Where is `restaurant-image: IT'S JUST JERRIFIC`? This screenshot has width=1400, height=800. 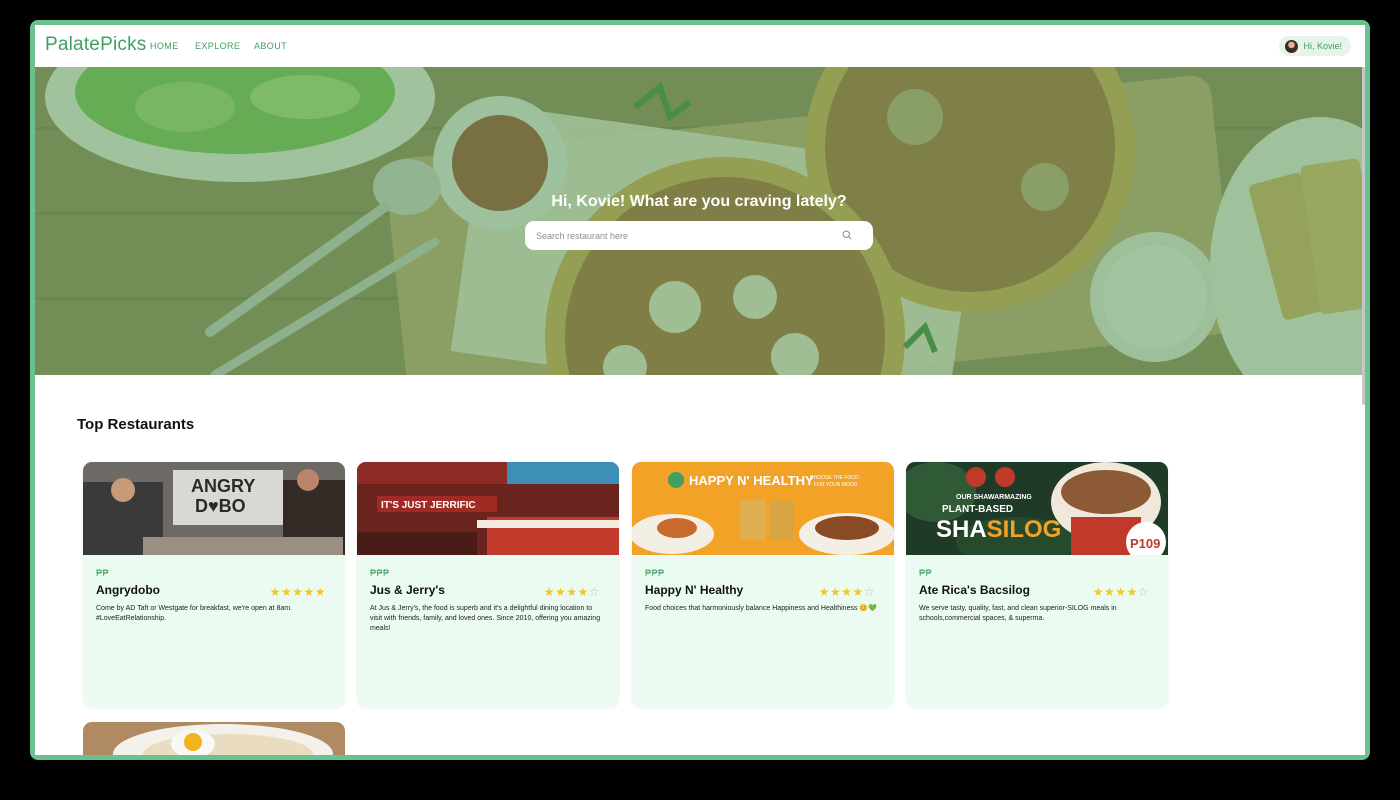
restaurant-image: IT'S JUST JERRIFIC is located at coordinates (488, 508).